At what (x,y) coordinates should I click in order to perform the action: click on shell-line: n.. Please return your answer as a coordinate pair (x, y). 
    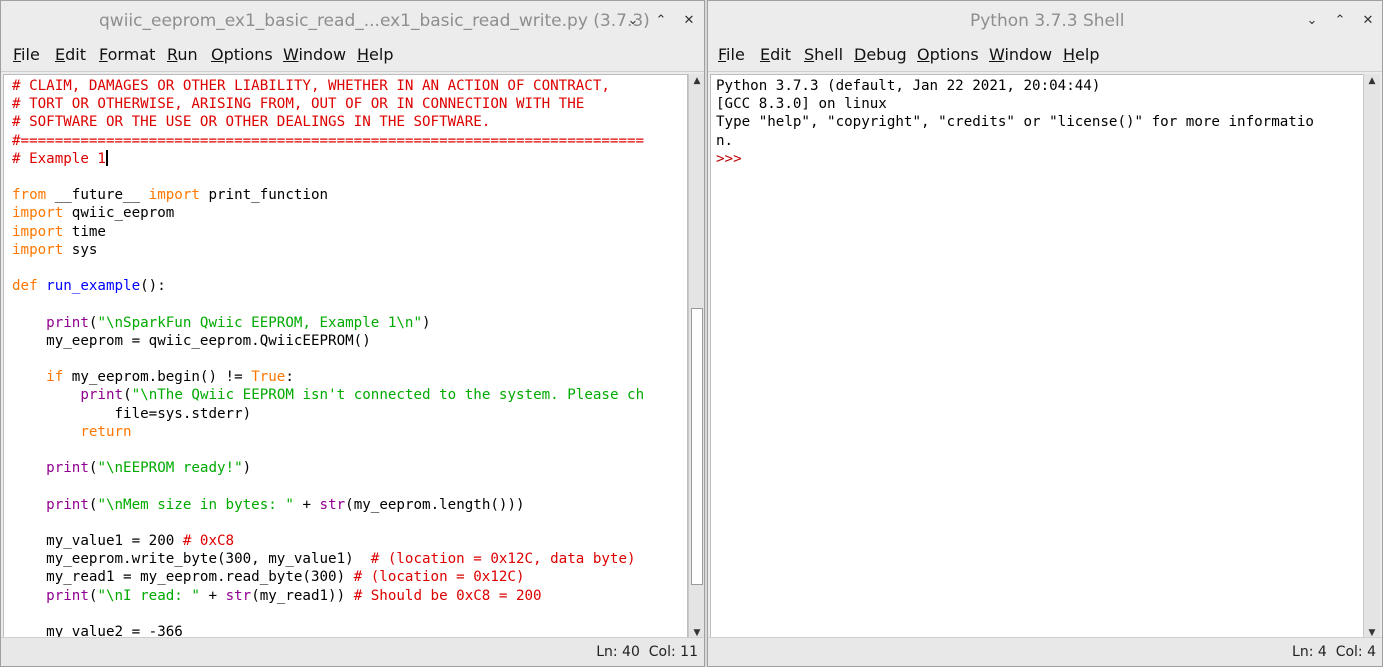
    Looking at the image, I should click on (725, 140).